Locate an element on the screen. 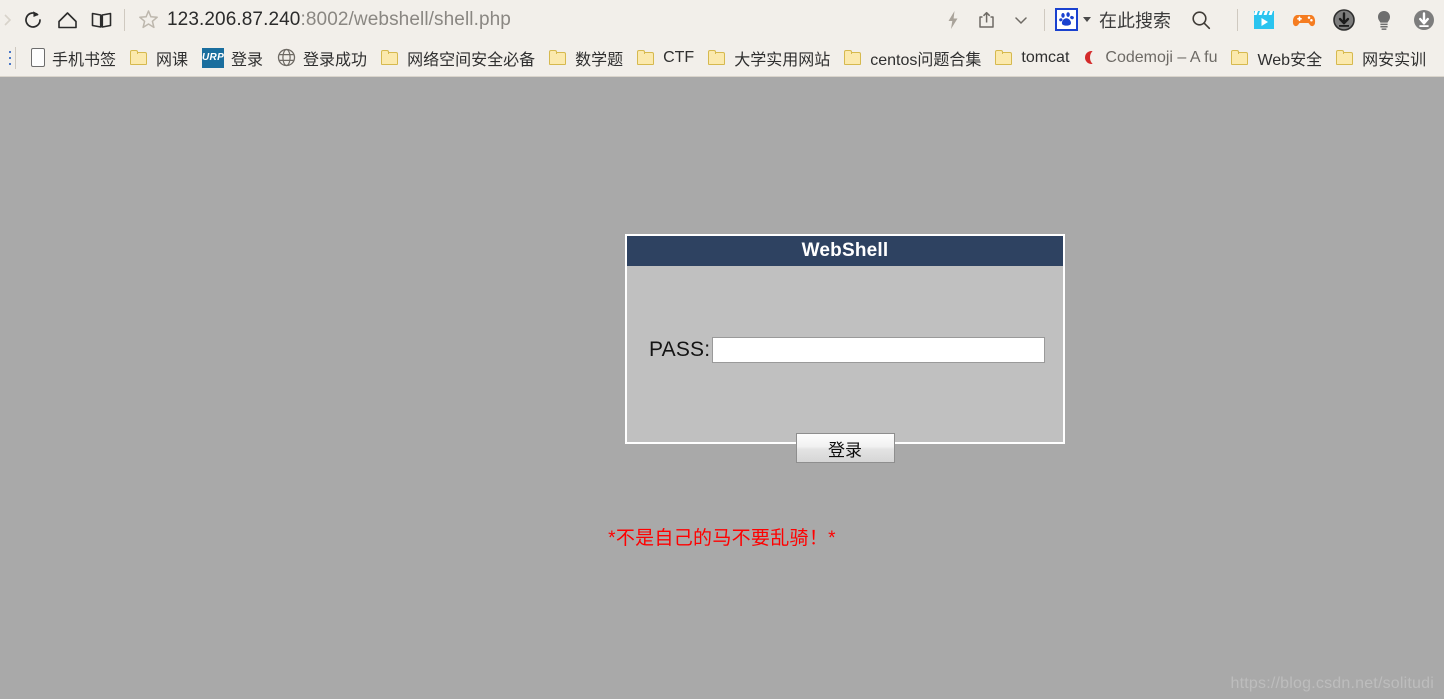 Image resolution: width=1444 pixels, height=699 pixels. phone-icon is located at coordinates (38, 57).